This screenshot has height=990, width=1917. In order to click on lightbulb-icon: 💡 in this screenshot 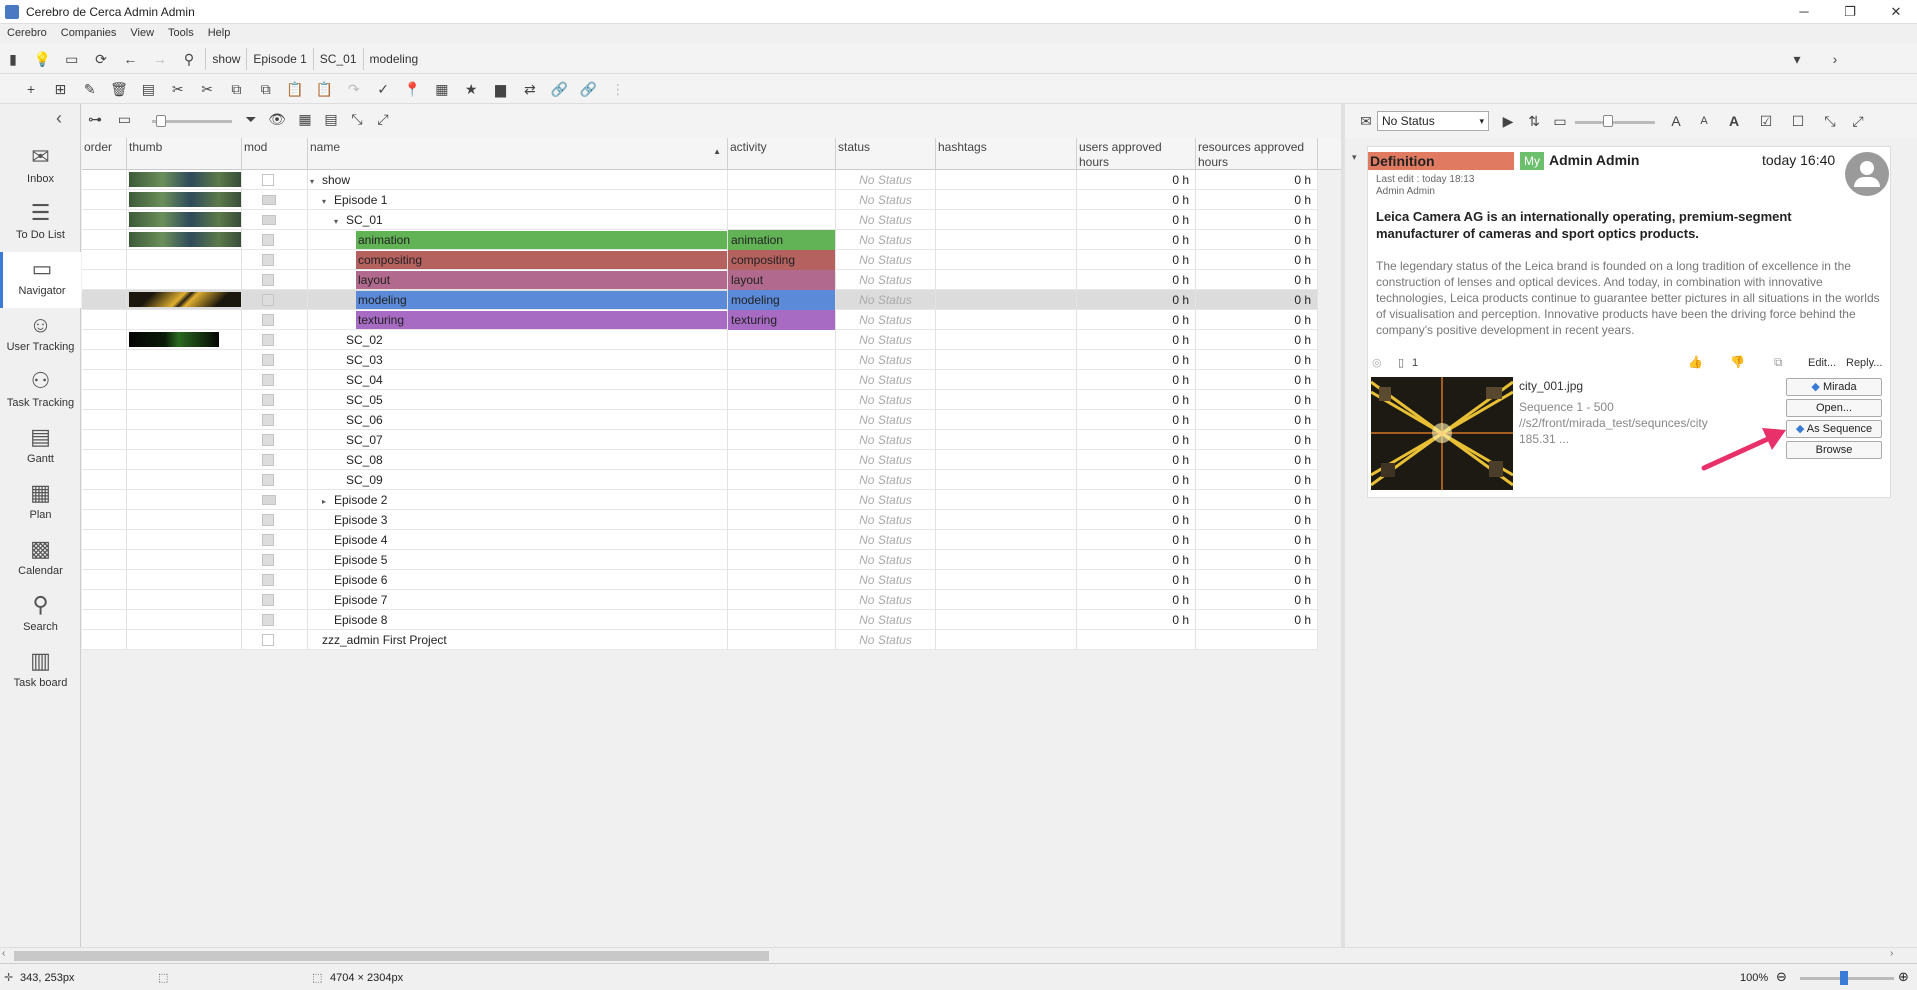, I will do `click(42, 59)`.